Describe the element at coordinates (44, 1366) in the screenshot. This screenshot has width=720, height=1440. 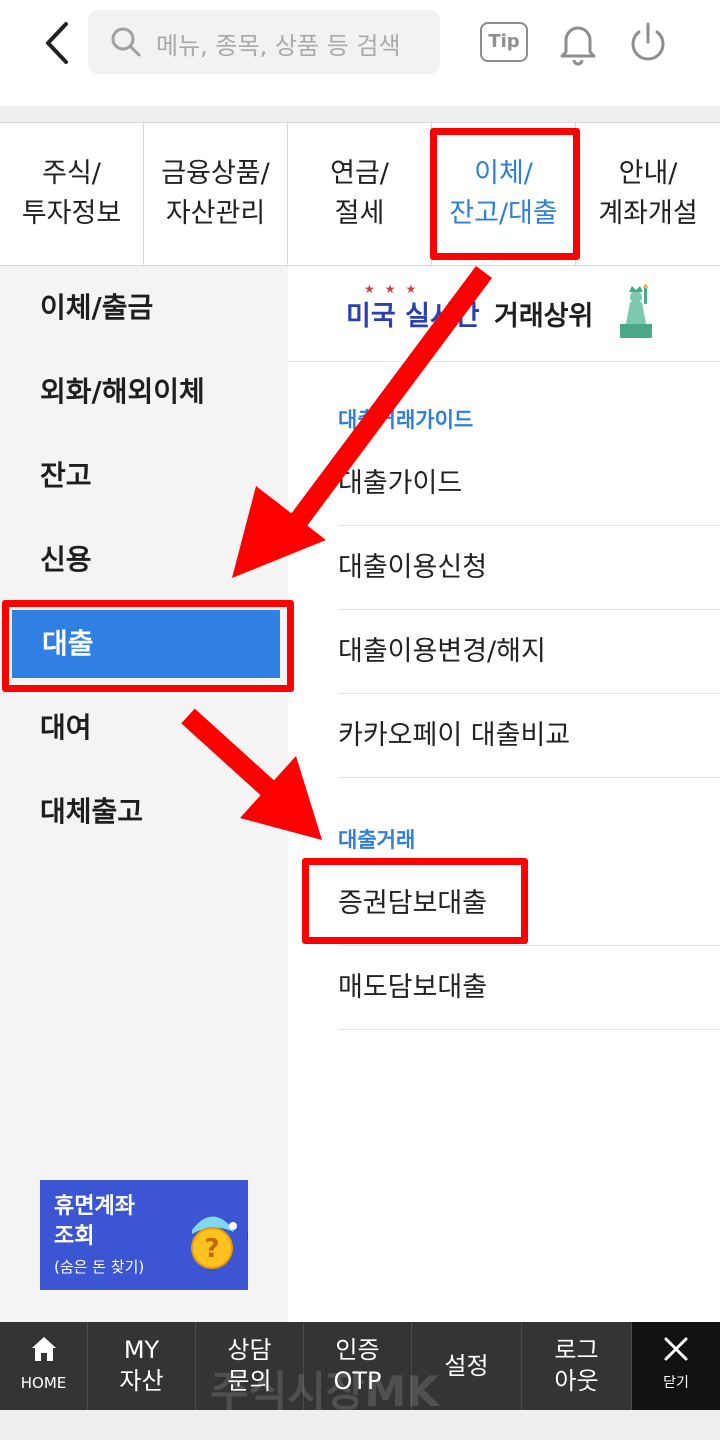
I see `nav-home: HOME` at that location.